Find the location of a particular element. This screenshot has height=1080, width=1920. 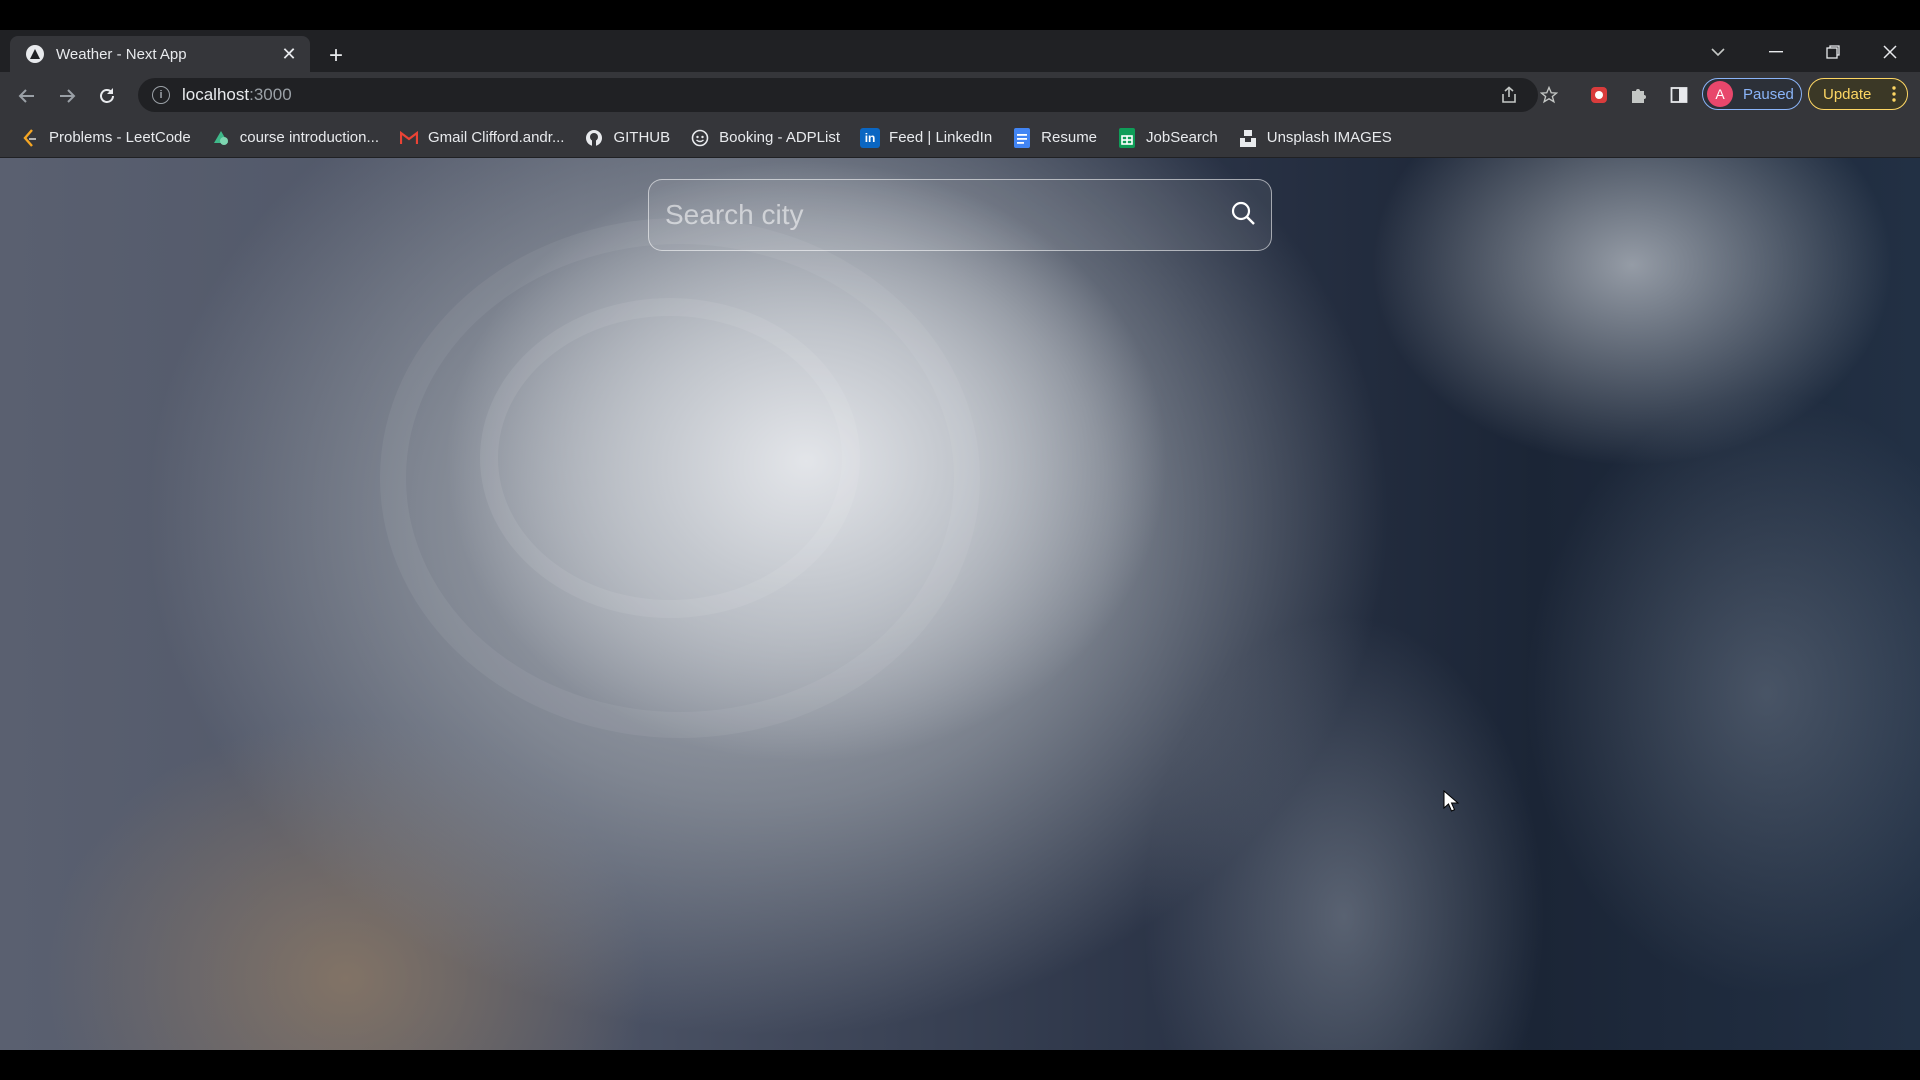

avatar: A is located at coordinates (1720, 94).